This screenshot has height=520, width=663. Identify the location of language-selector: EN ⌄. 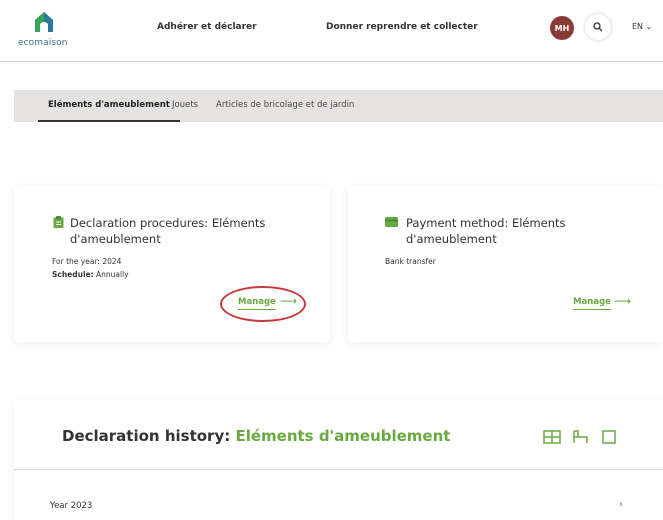
(642, 26).